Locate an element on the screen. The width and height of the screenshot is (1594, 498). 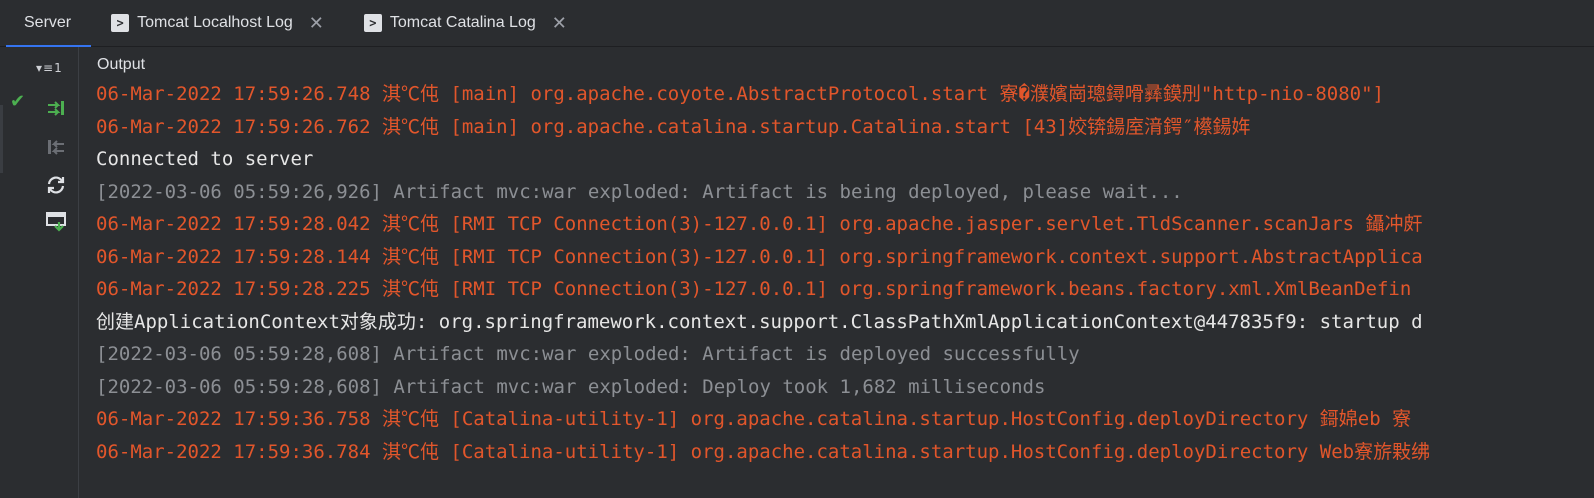
services-toolstrip: ▾ ≡ 1 ✔ is located at coordinates (39, 272).